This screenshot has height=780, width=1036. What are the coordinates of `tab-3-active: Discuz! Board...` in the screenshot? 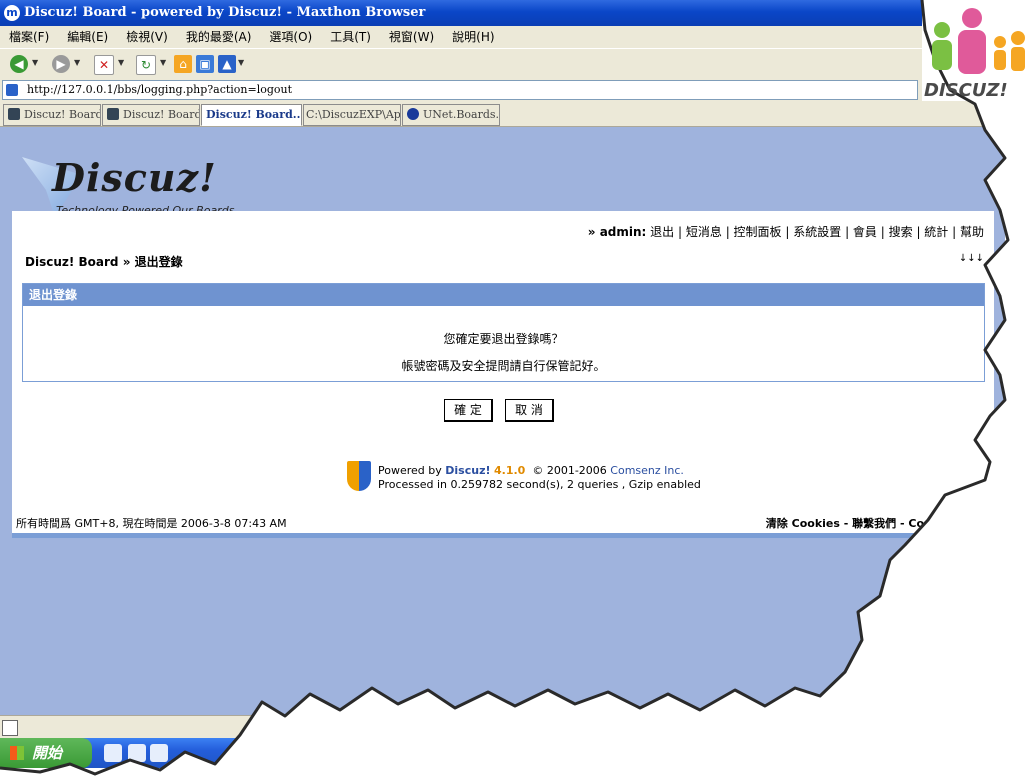 It's located at (251, 115).